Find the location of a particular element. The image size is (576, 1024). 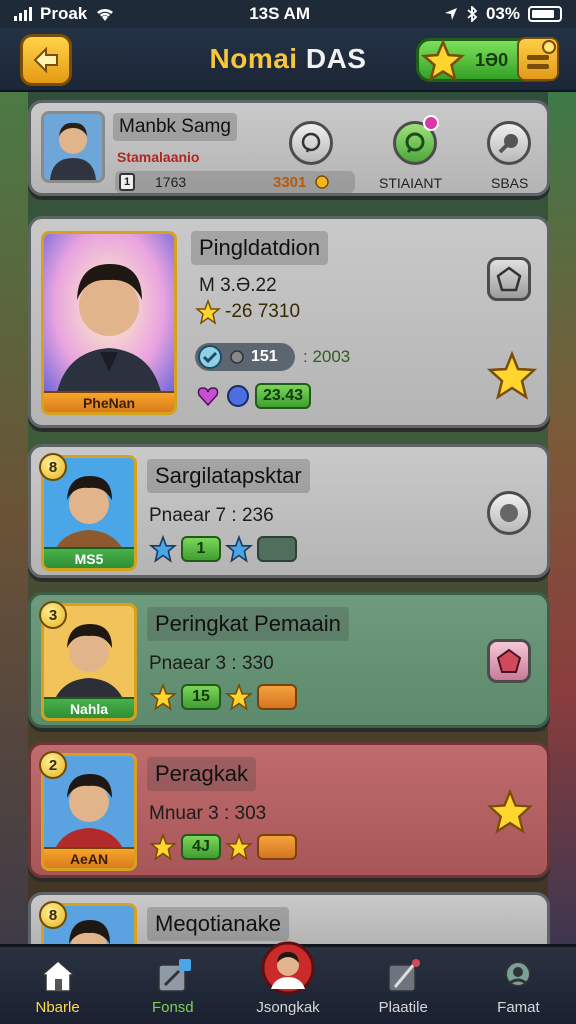

nav-ranking: Jsongkak is located at coordinates (287, 982).